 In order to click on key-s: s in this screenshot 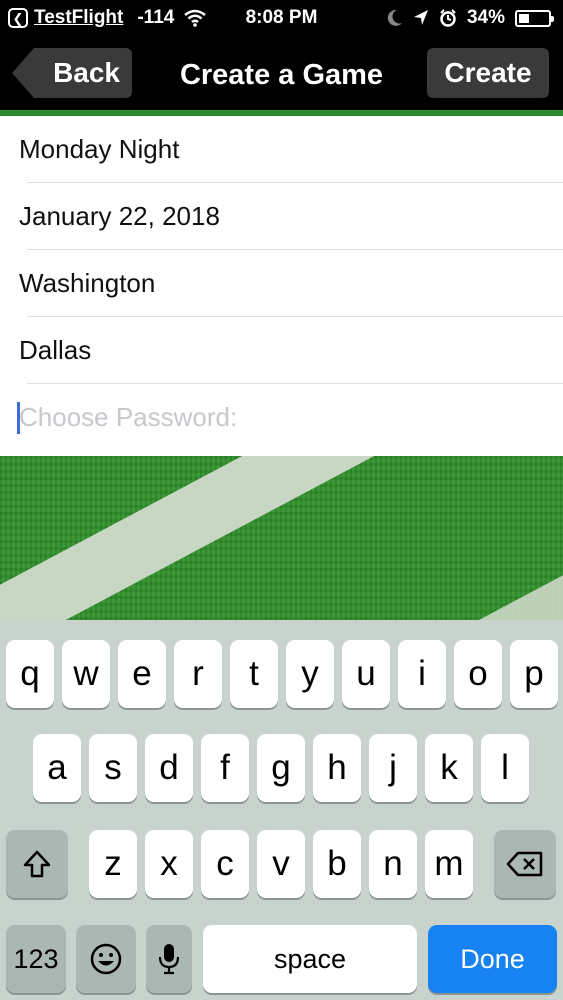, I will do `click(113, 768)`.